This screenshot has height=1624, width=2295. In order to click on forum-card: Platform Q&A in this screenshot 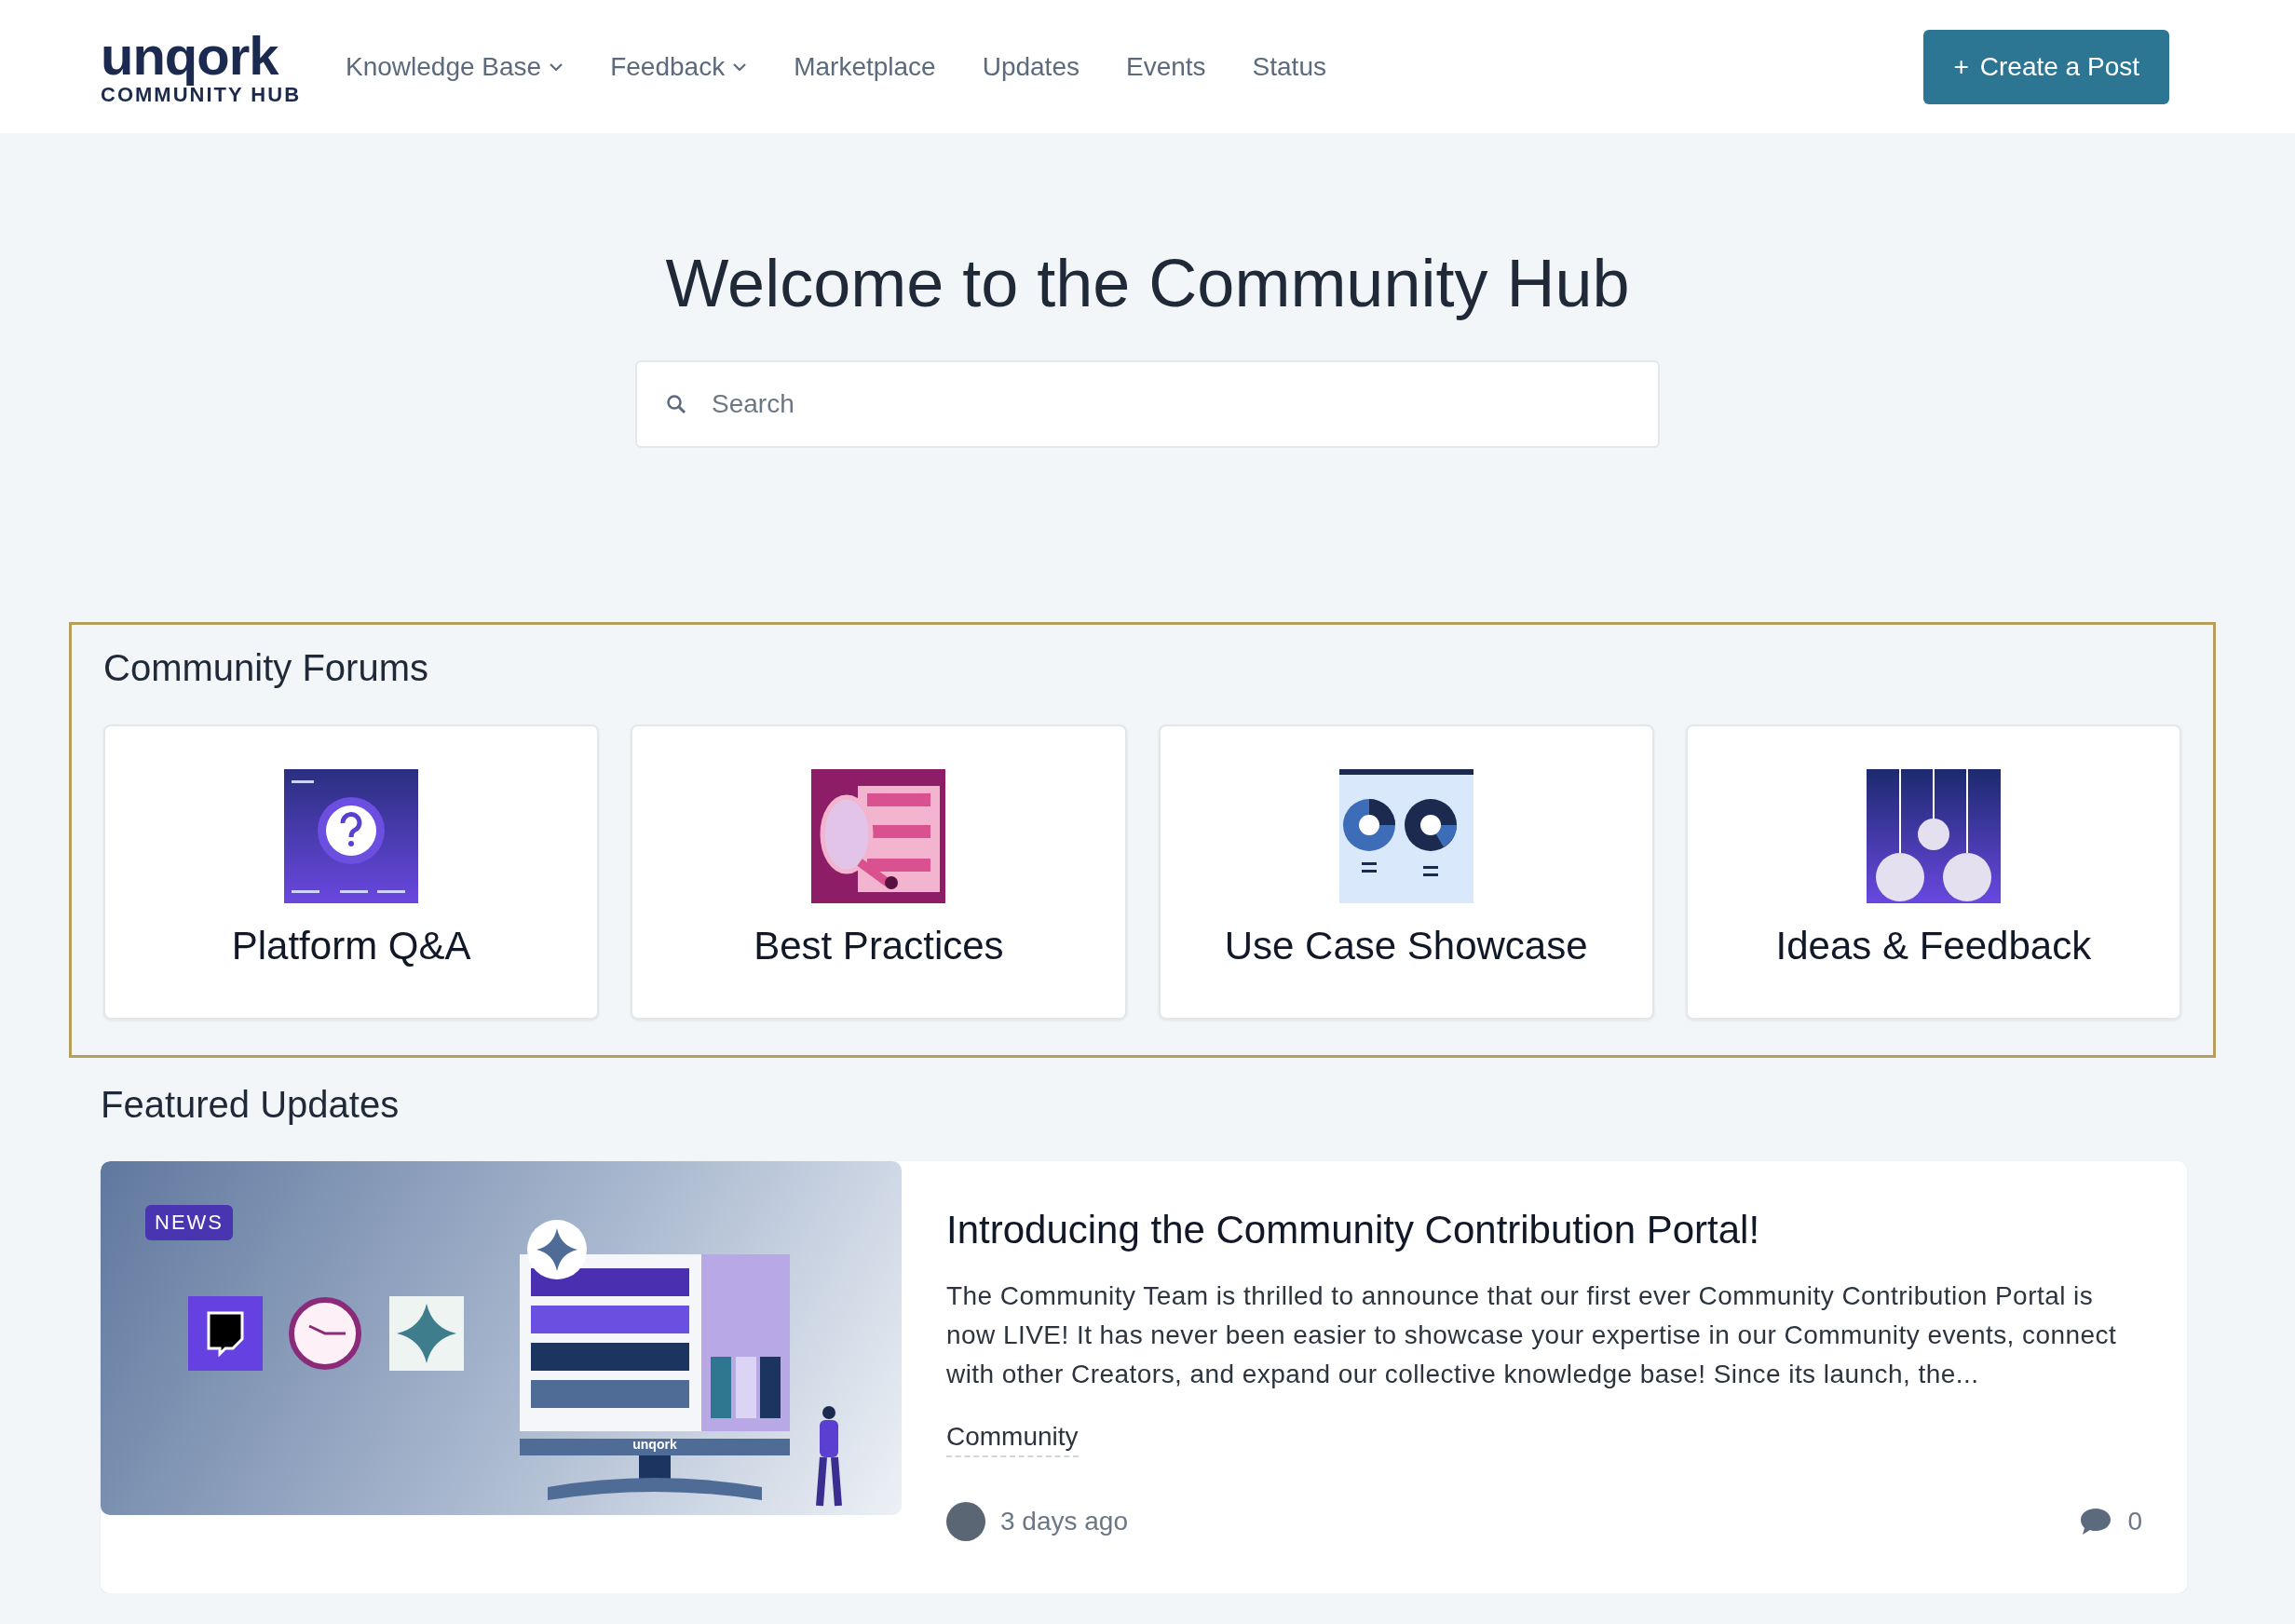, I will do `click(351, 872)`.